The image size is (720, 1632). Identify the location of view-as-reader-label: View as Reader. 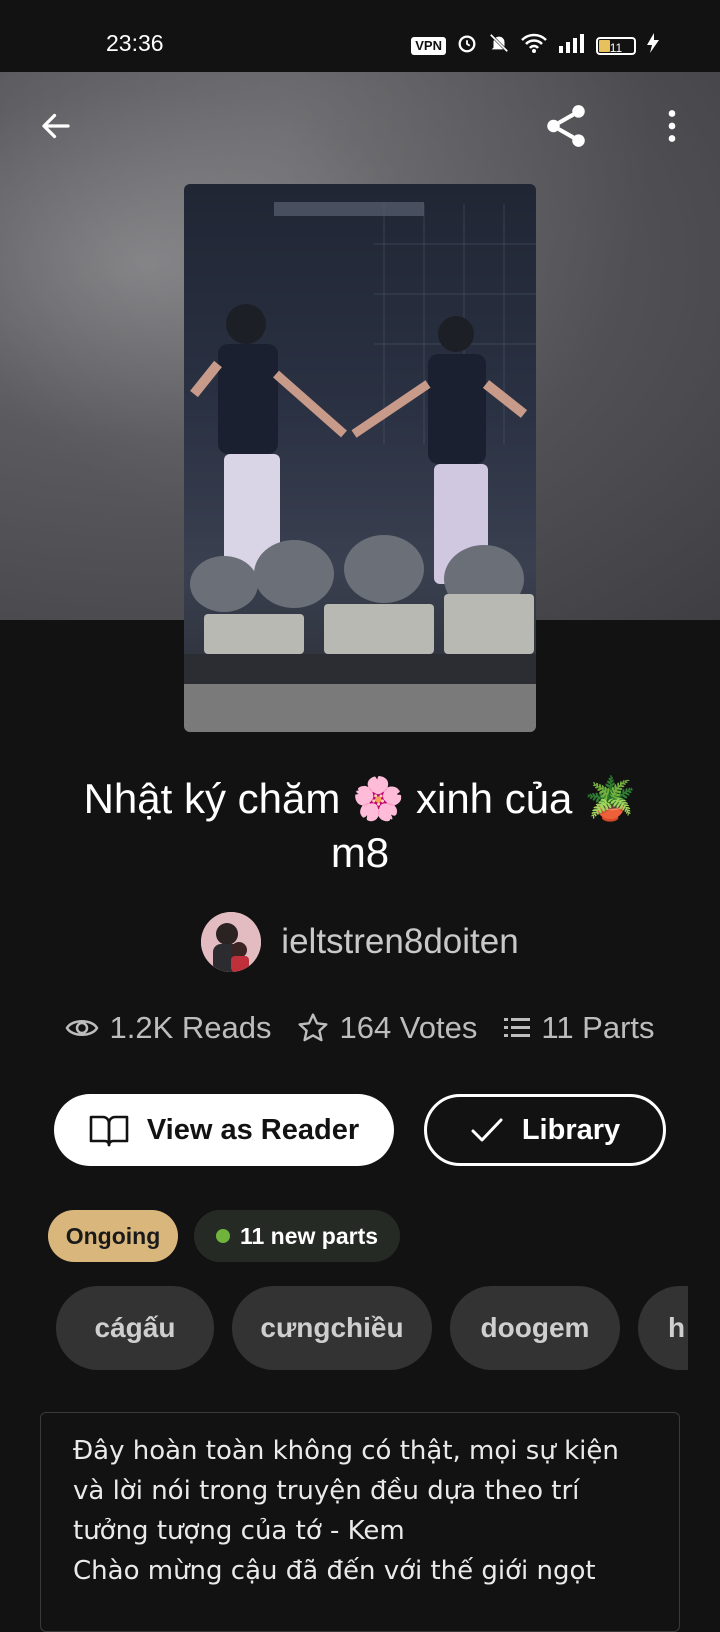
(253, 1129).